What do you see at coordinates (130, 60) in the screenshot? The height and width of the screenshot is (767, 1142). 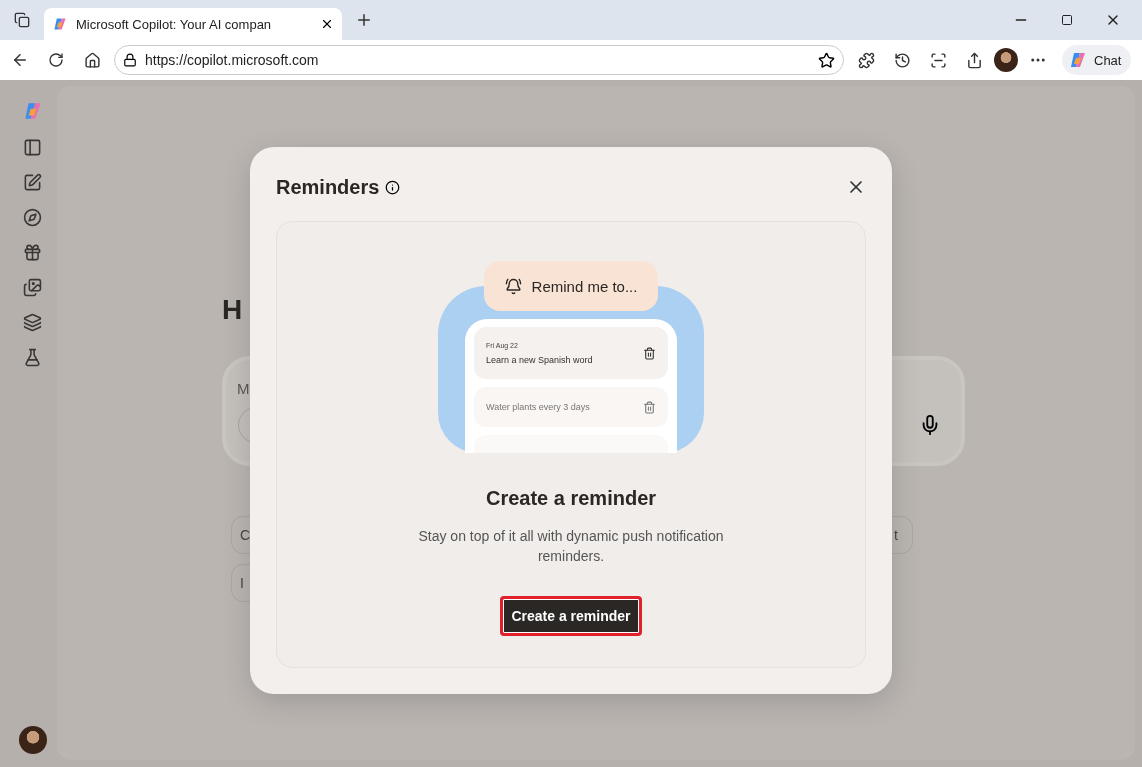 I see `lock-icon` at bounding box center [130, 60].